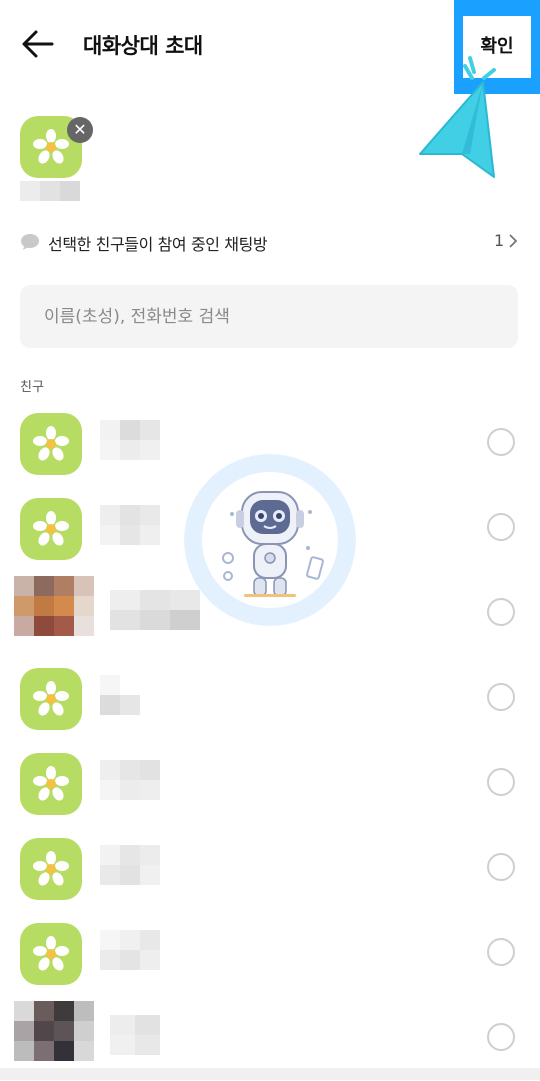  Describe the element at coordinates (269, 316) in the screenshot. I see `search-input` at that location.